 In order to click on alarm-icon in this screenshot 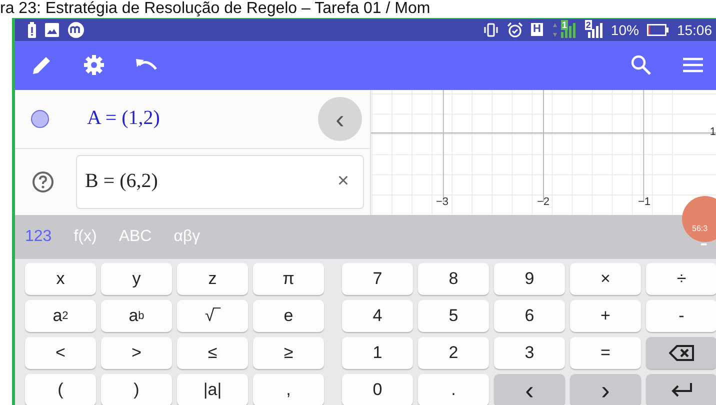, I will do `click(514, 30)`.